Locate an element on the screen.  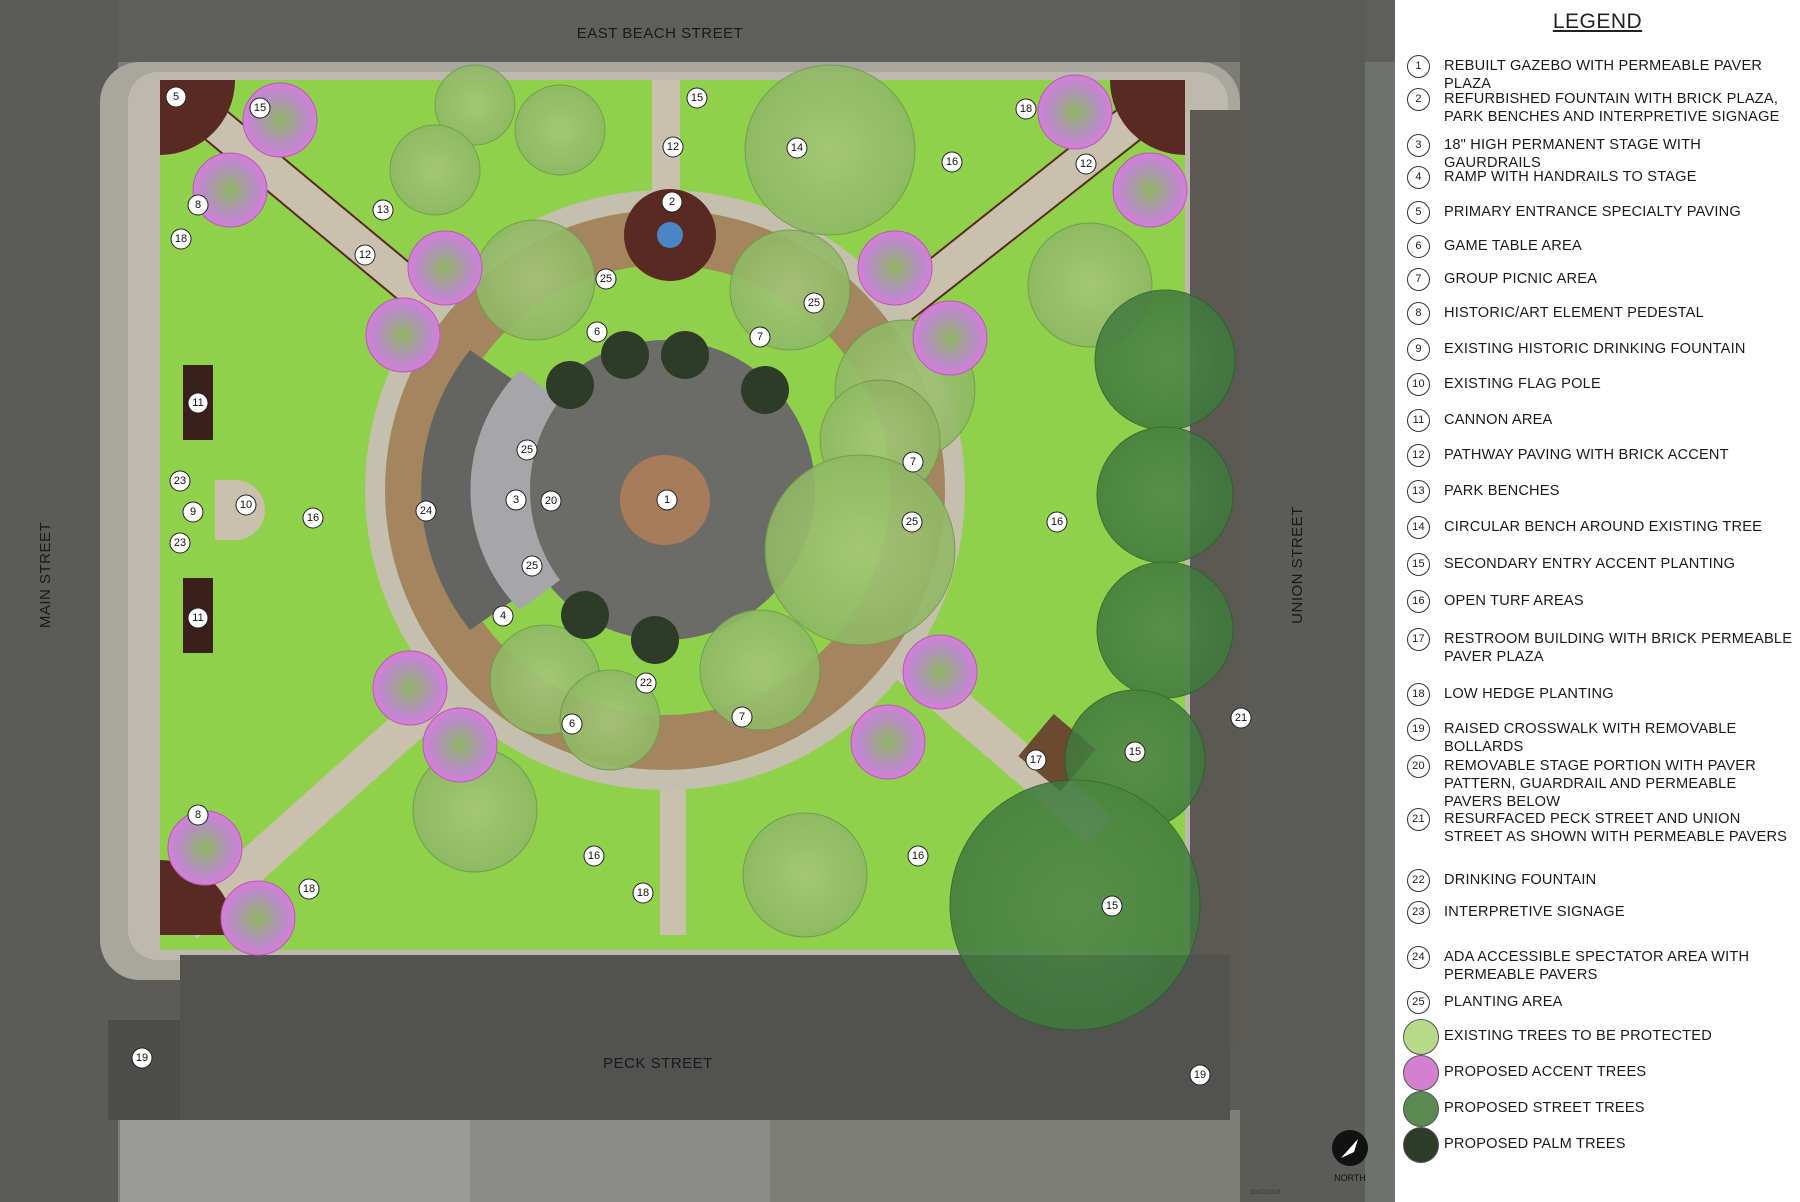
callout-19b: 19 is located at coordinates (1200, 1075).